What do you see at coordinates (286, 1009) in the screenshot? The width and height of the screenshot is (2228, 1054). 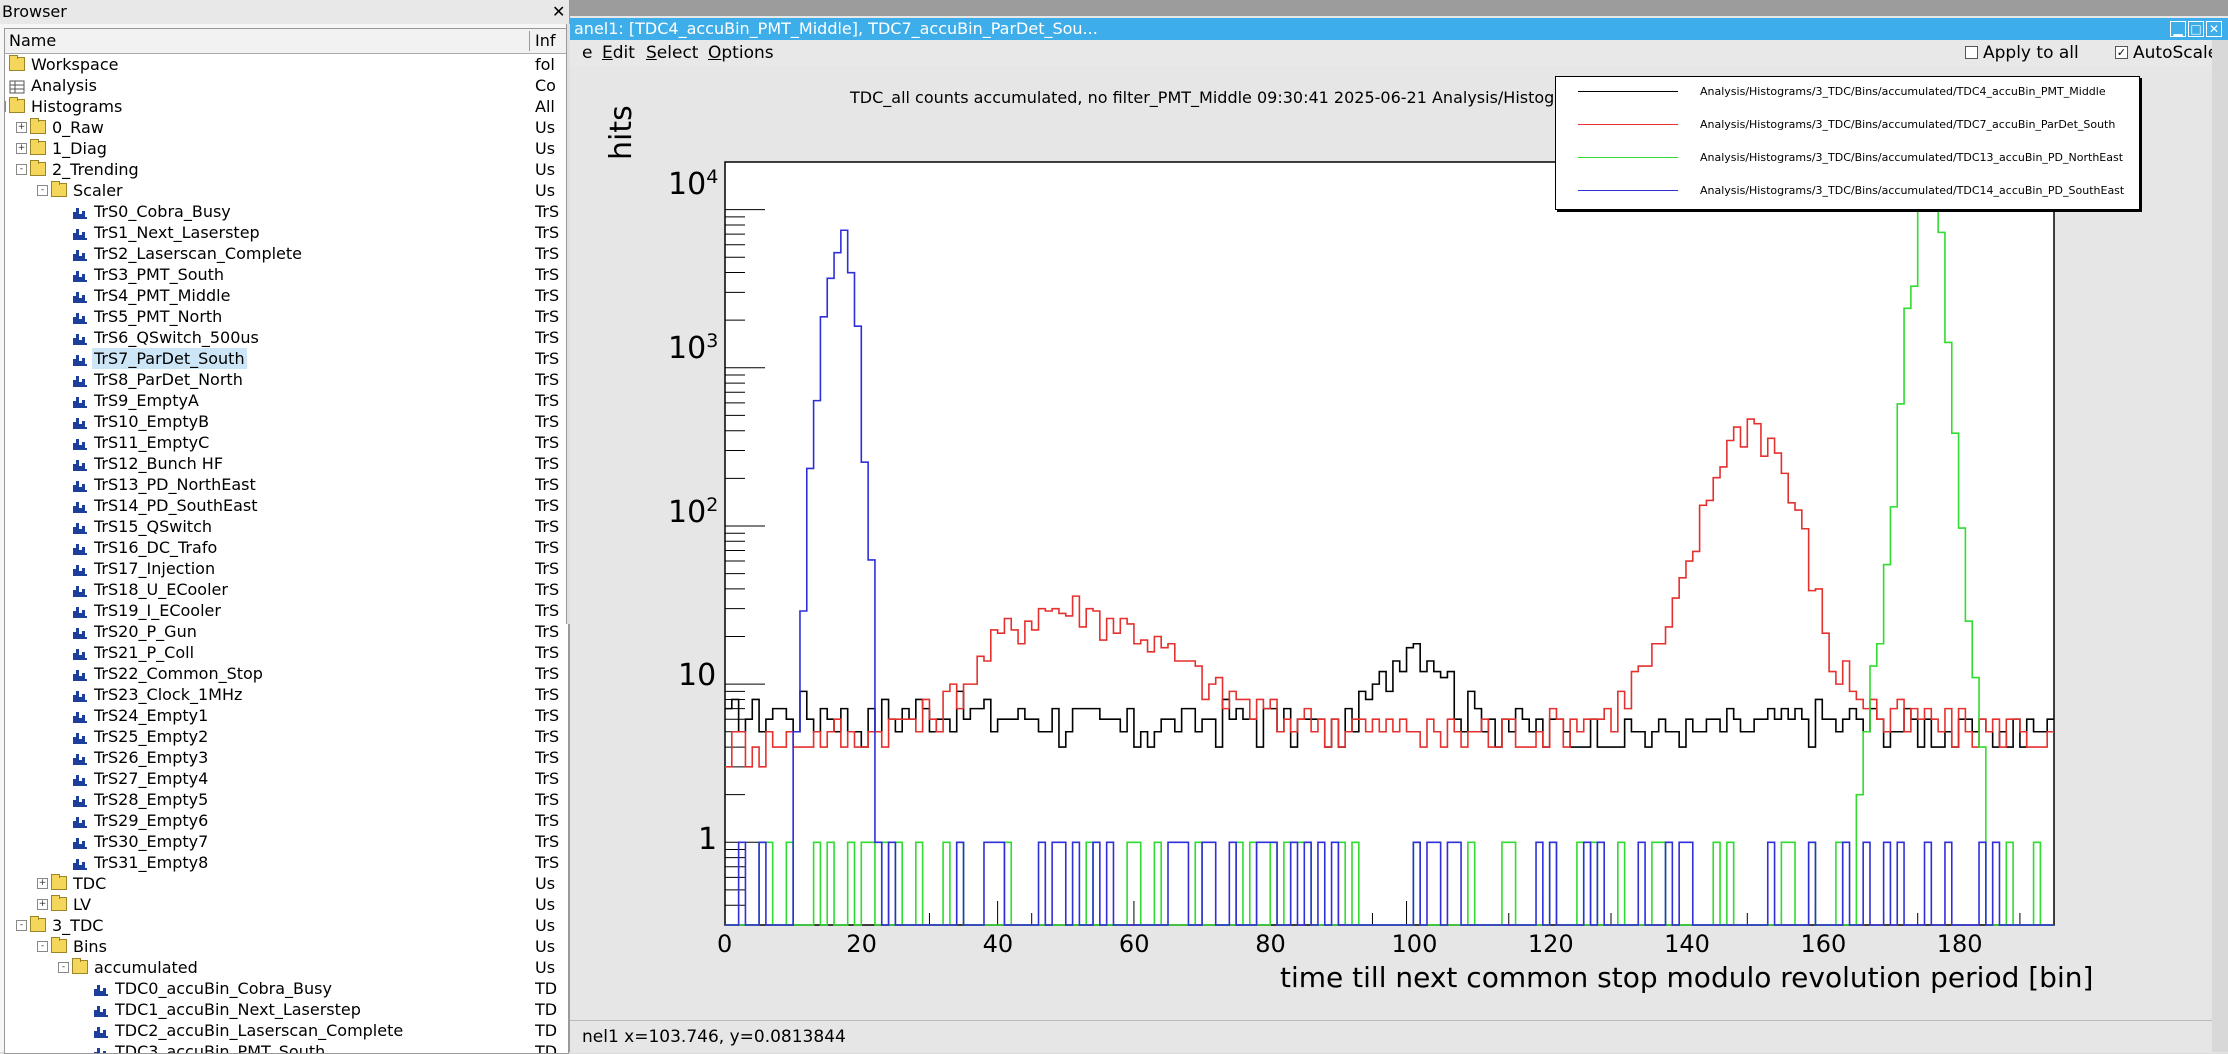 I see `tree-histogram: TDC1_accuBin_Next_Laserstep TD` at bounding box center [286, 1009].